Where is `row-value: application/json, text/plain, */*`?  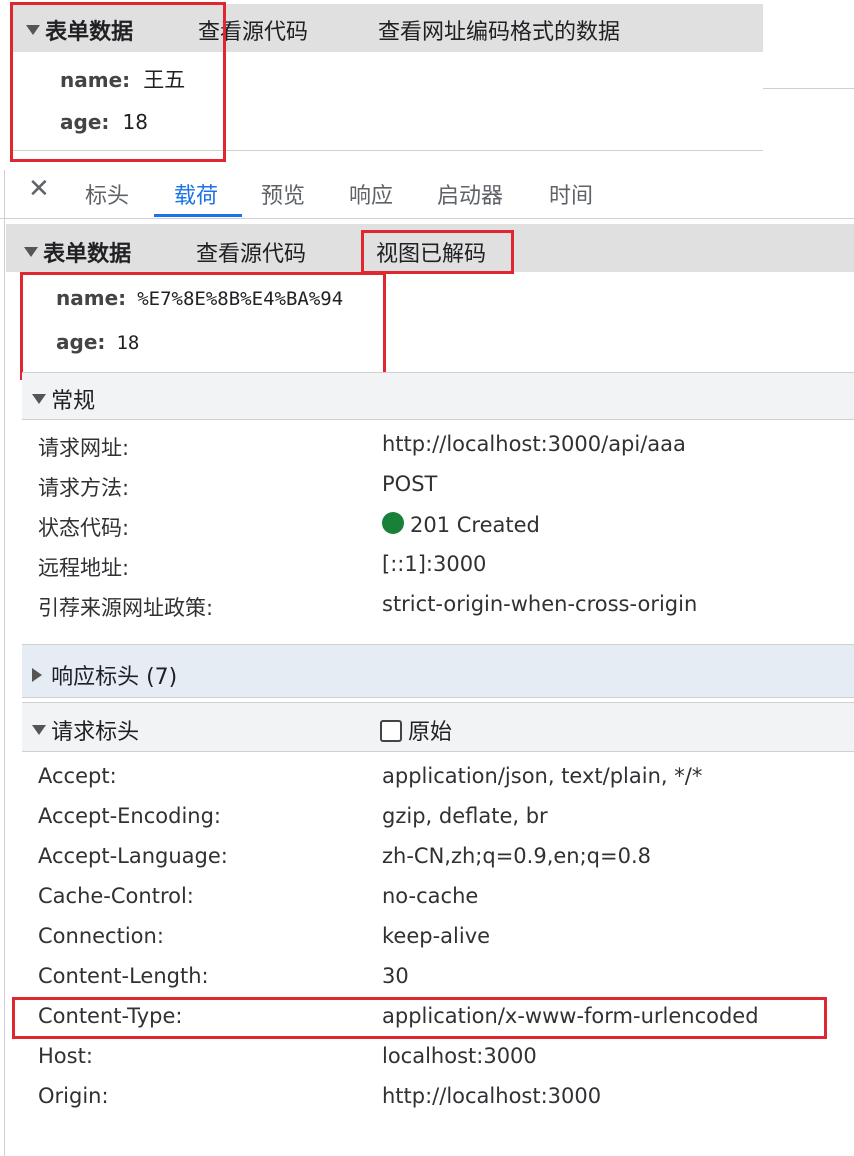
row-value: application/json, text/plain, */* is located at coordinates (542, 776).